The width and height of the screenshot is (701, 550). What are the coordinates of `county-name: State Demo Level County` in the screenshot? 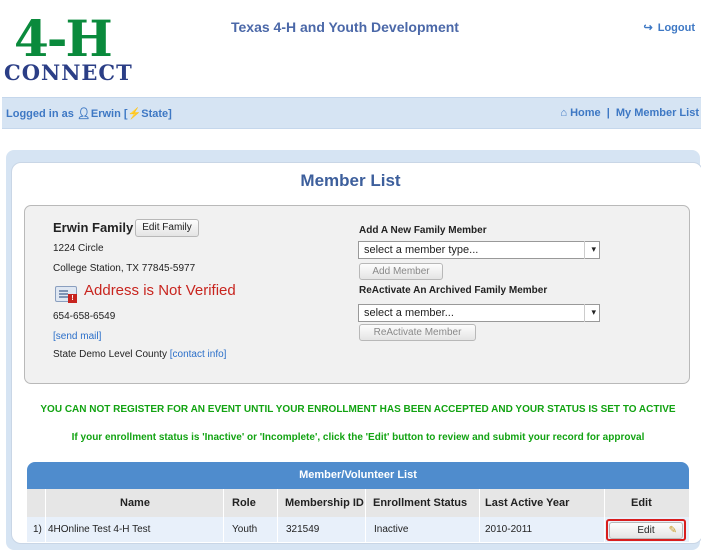 It's located at (110, 354).